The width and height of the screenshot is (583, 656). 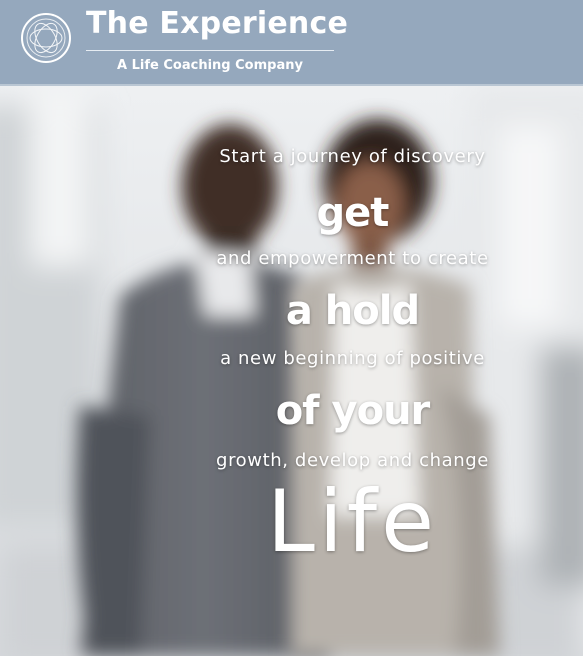 I want to click on hero-line-a-hold: a hold, so click(x=352, y=311).